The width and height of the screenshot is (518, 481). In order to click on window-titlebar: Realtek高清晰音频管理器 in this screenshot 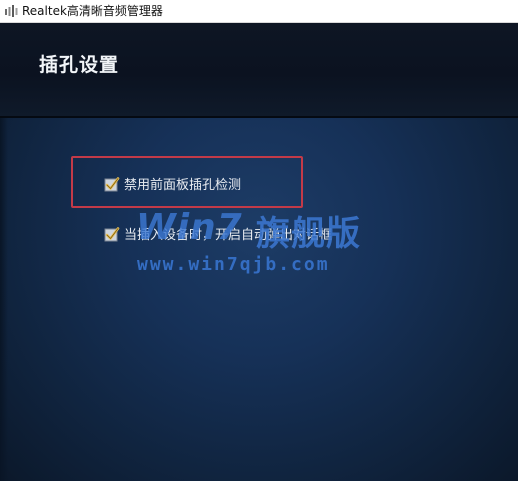, I will do `click(259, 11)`.